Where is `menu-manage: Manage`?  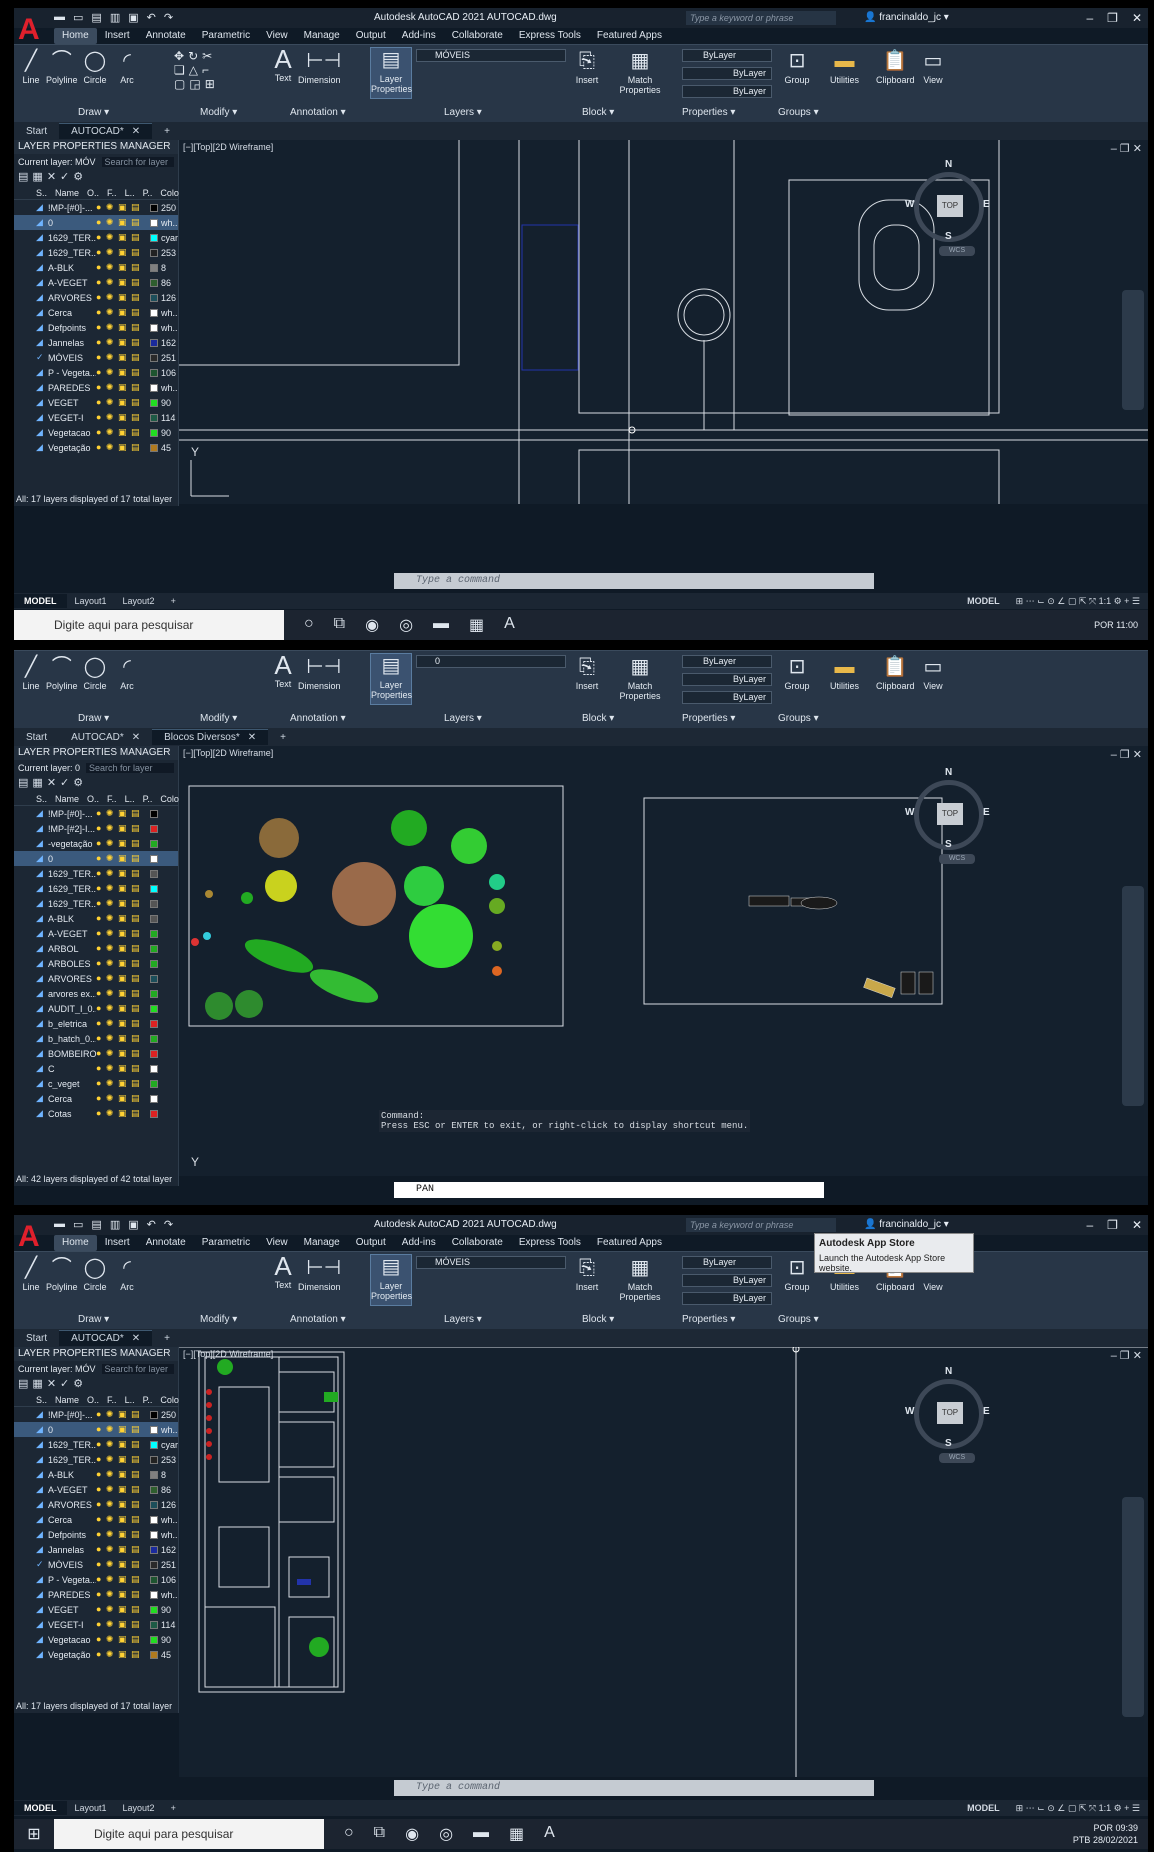 menu-manage: Manage is located at coordinates (322, 36).